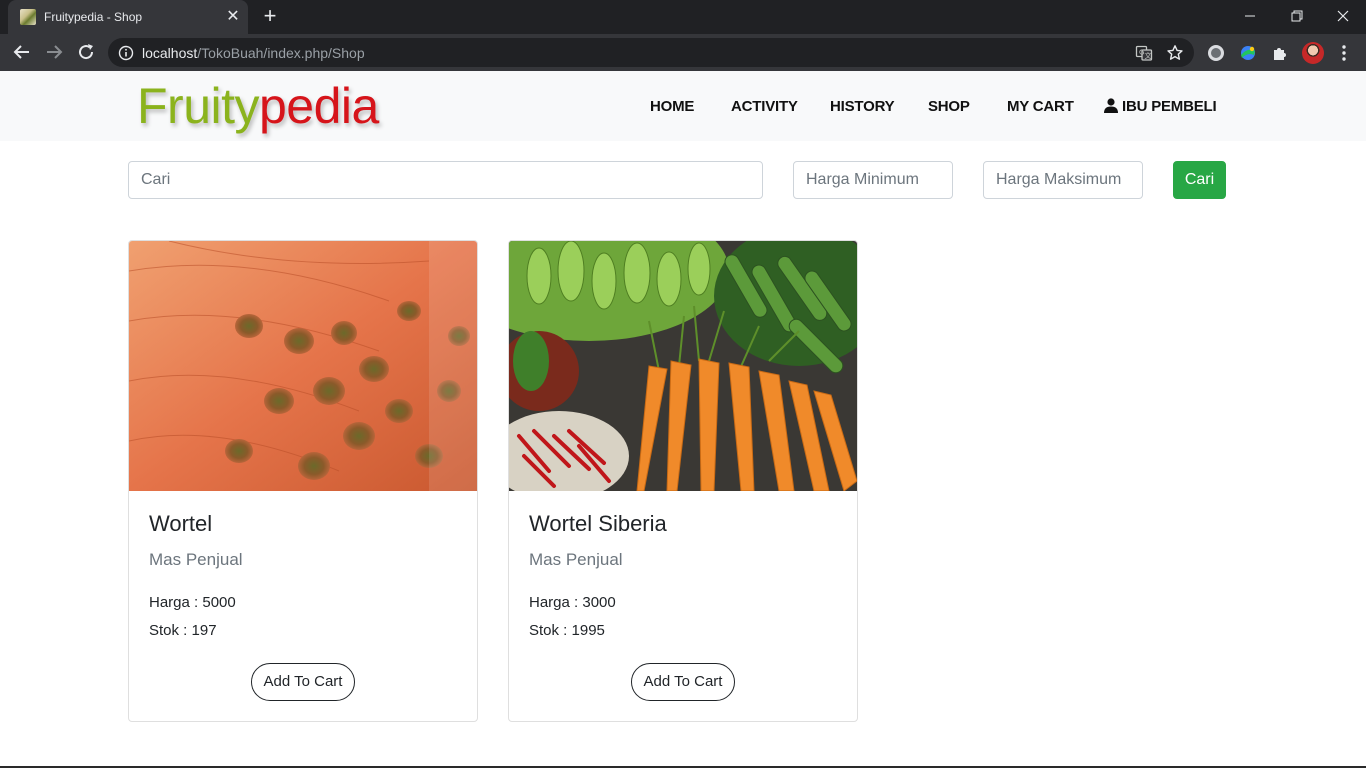  I want to click on window-restore-icon, so click(1297, 16).